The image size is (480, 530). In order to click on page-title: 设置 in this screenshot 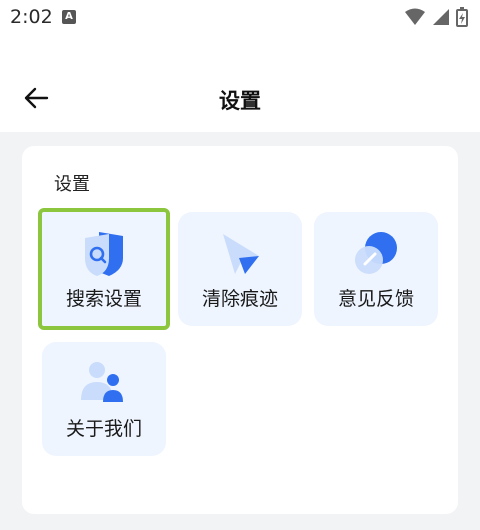, I will do `click(240, 101)`.